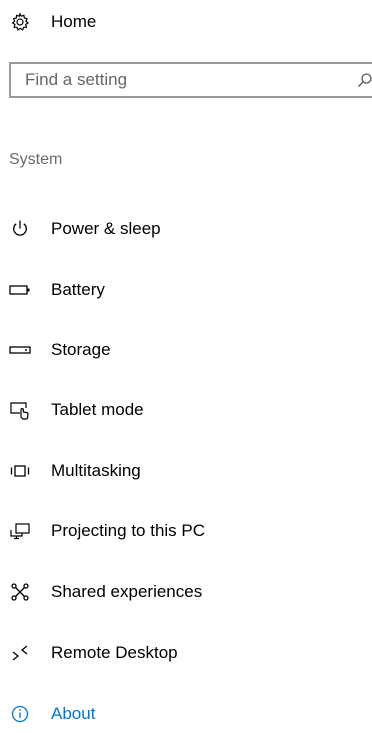 The image size is (372, 733). What do you see at coordinates (114, 652) in the screenshot?
I see `nav-item-label: Remote Desktop` at bounding box center [114, 652].